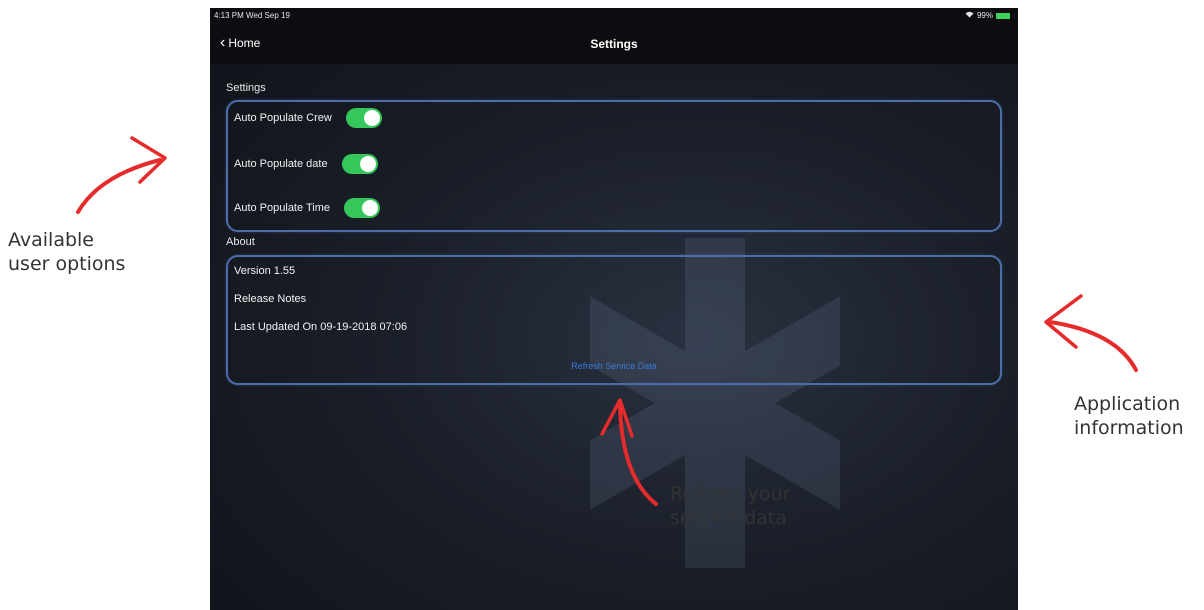 Image resolution: width=1204 pixels, height=610 pixels. I want to click on option-label: Auto Populate date, so click(281, 164).